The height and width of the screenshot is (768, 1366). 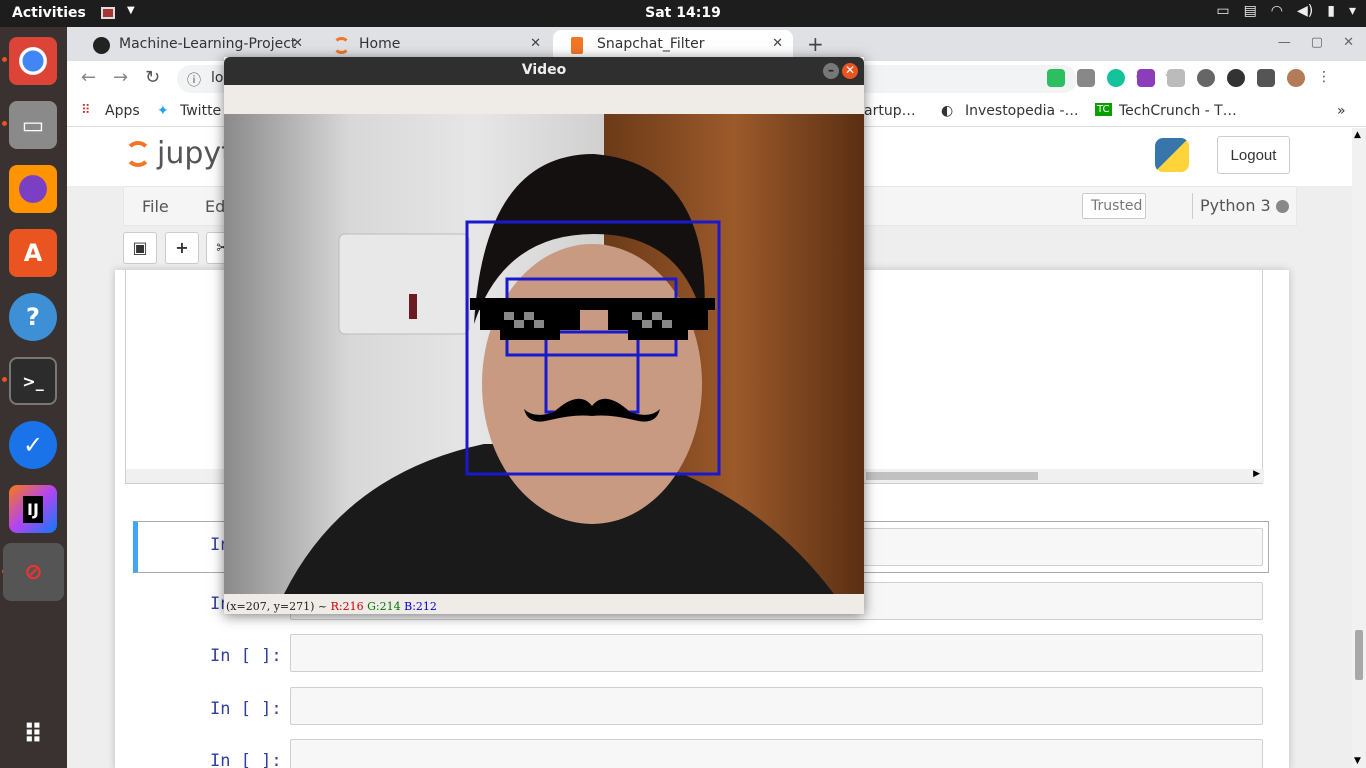 What do you see at coordinates (155, 206) in the screenshot?
I see `menu-file: File` at bounding box center [155, 206].